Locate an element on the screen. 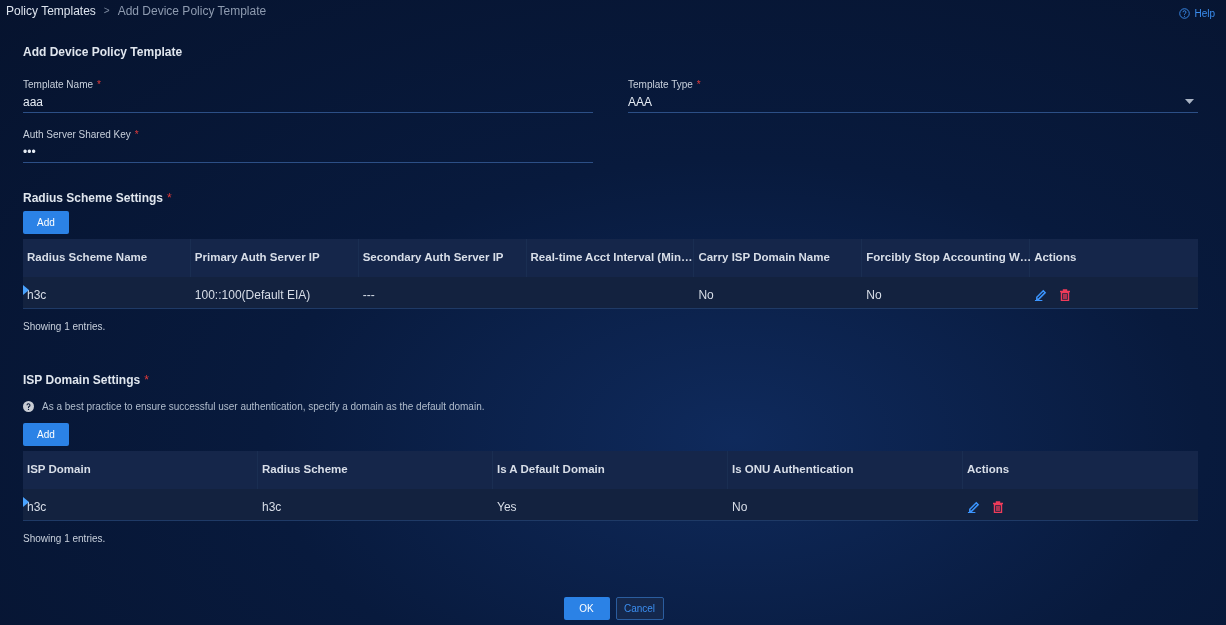  table-cell-text: 100::100(Default EIA) is located at coordinates (252, 295).